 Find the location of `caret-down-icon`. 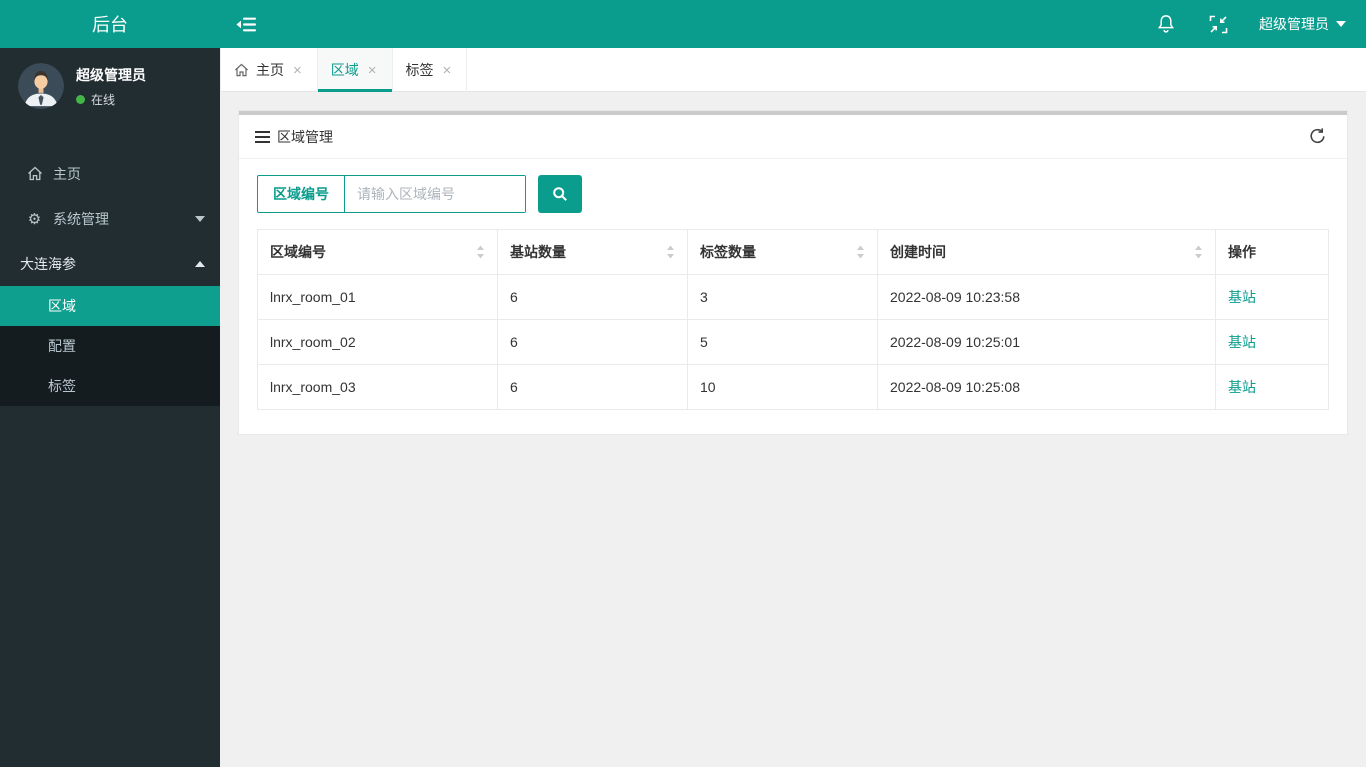

caret-down-icon is located at coordinates (1341, 24).